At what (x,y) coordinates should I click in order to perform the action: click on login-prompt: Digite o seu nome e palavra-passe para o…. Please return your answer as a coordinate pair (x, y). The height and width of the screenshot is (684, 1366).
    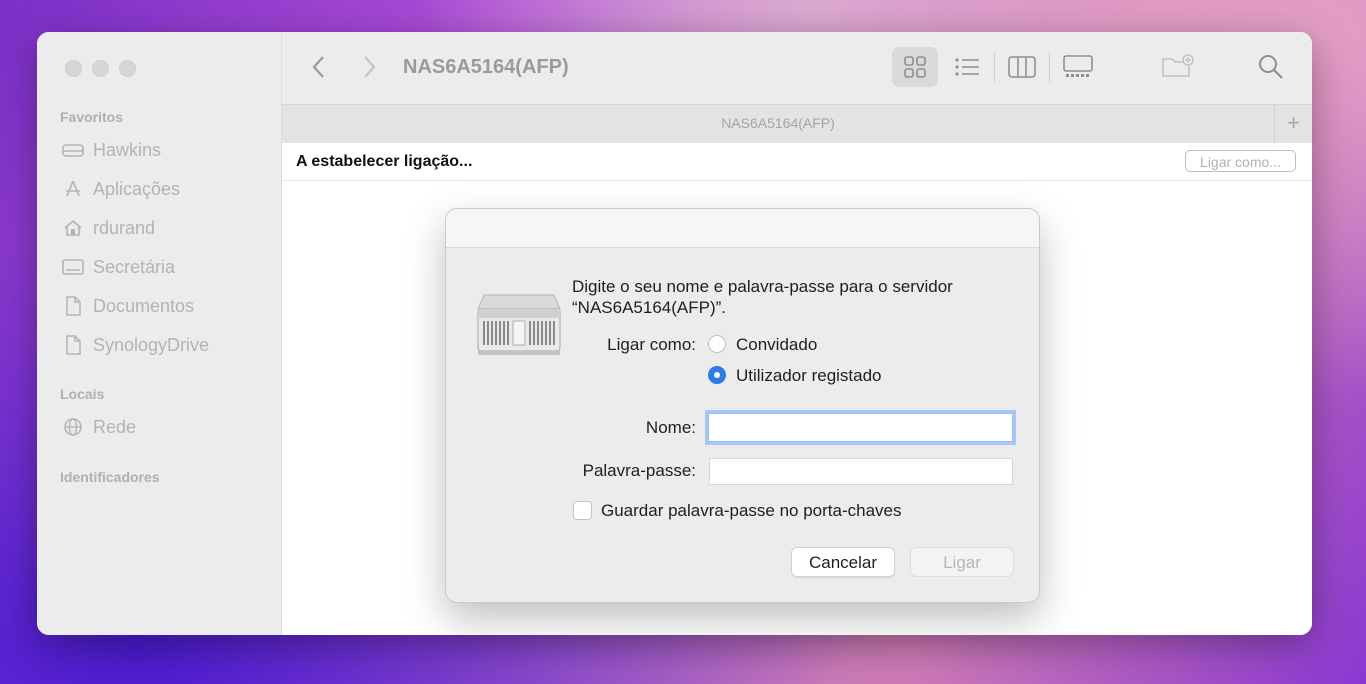
    Looking at the image, I should click on (792, 297).